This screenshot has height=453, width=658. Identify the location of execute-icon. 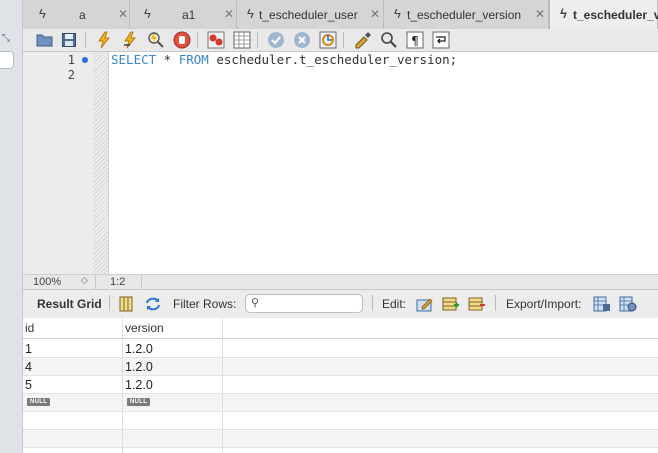
(104, 40).